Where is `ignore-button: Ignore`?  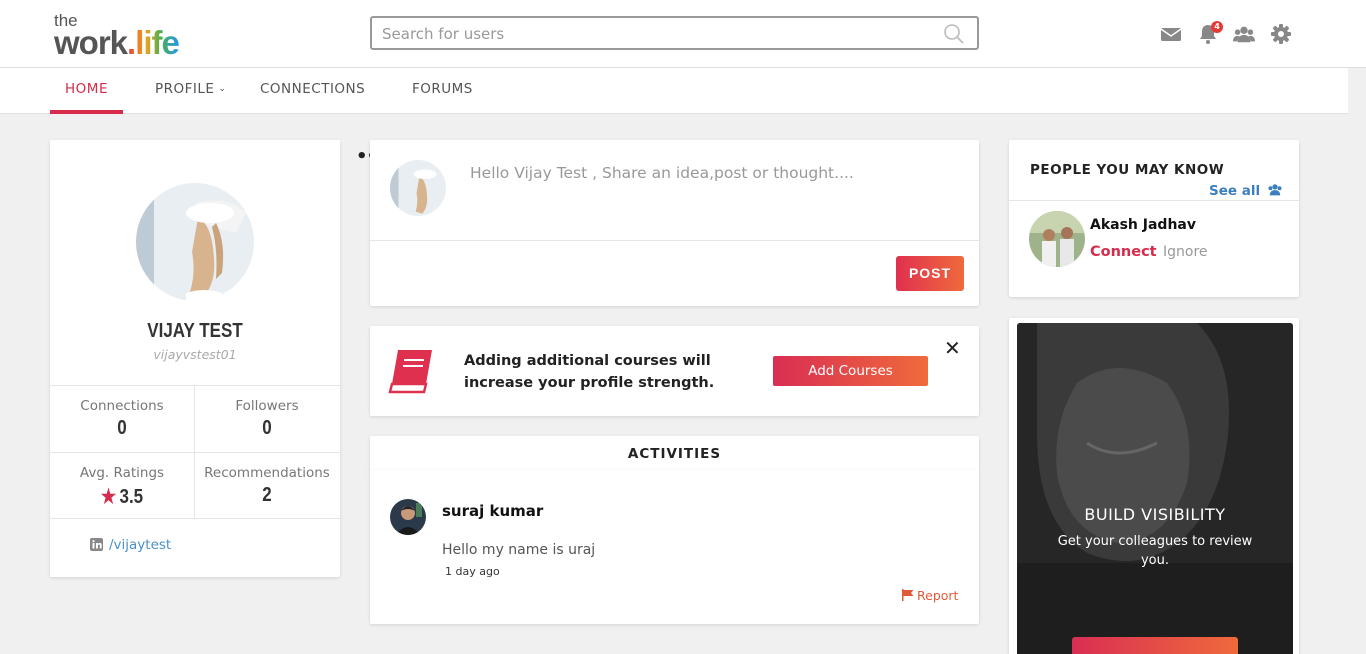
ignore-button: Ignore is located at coordinates (1185, 252).